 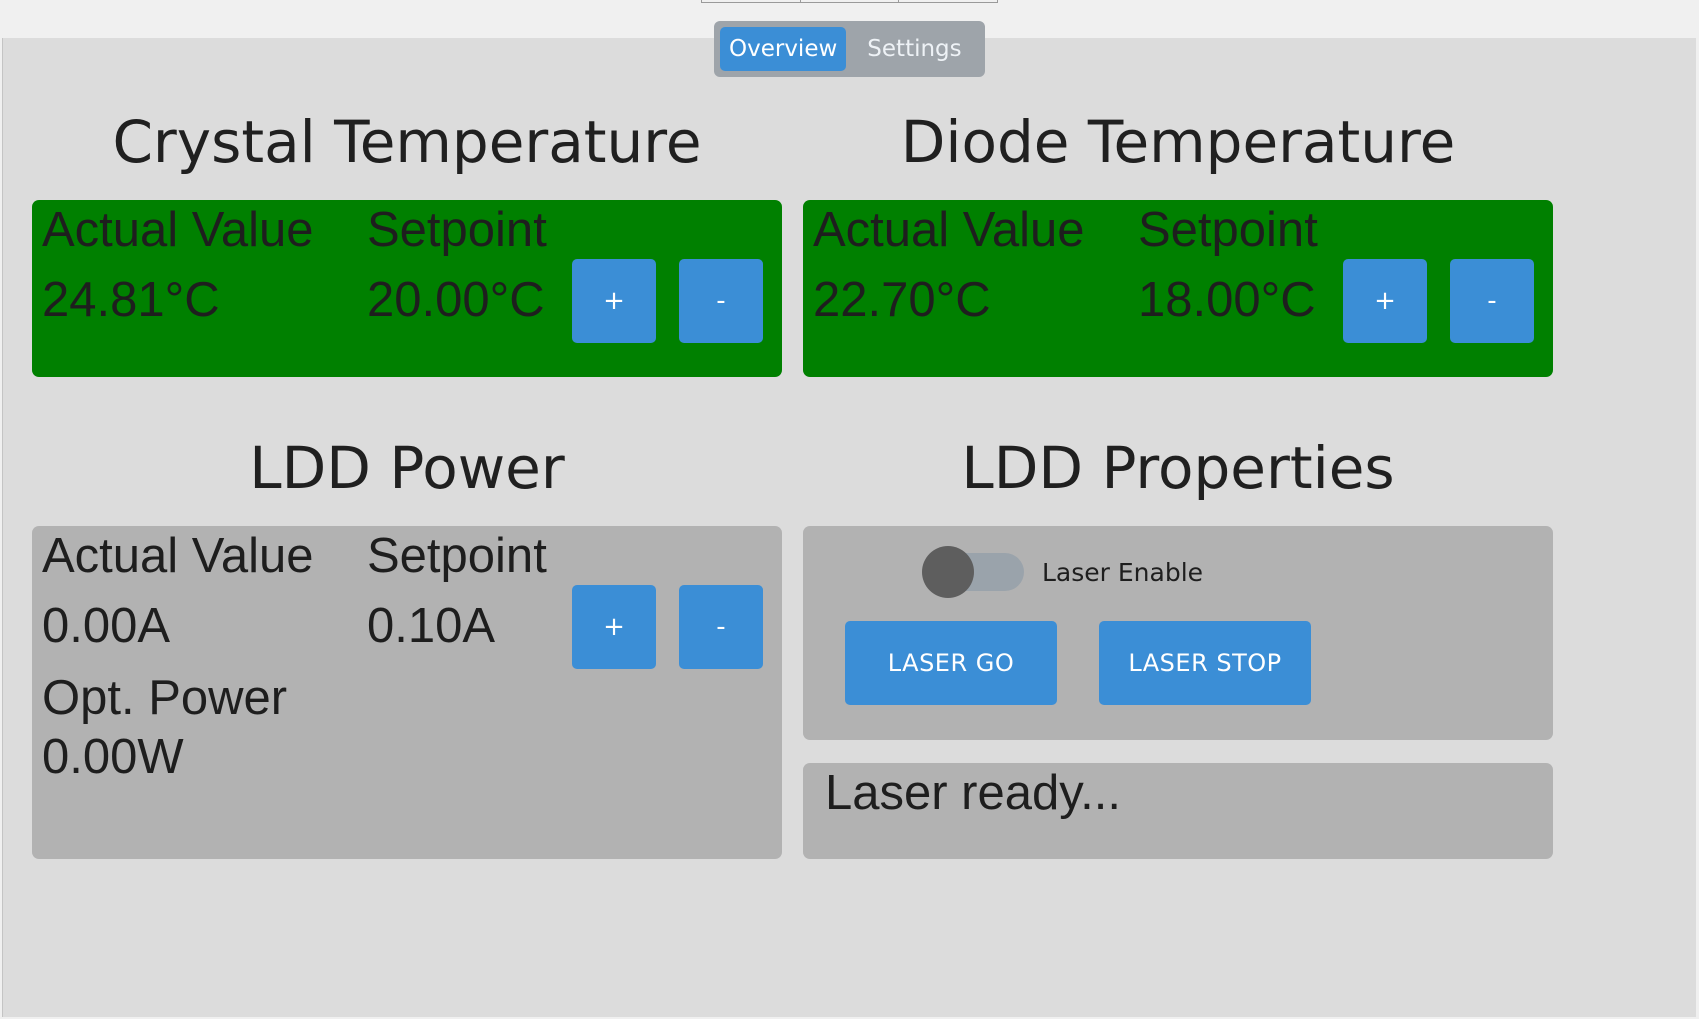 I want to click on diode-setpoint-minus-button: -, so click(x=1492, y=301).